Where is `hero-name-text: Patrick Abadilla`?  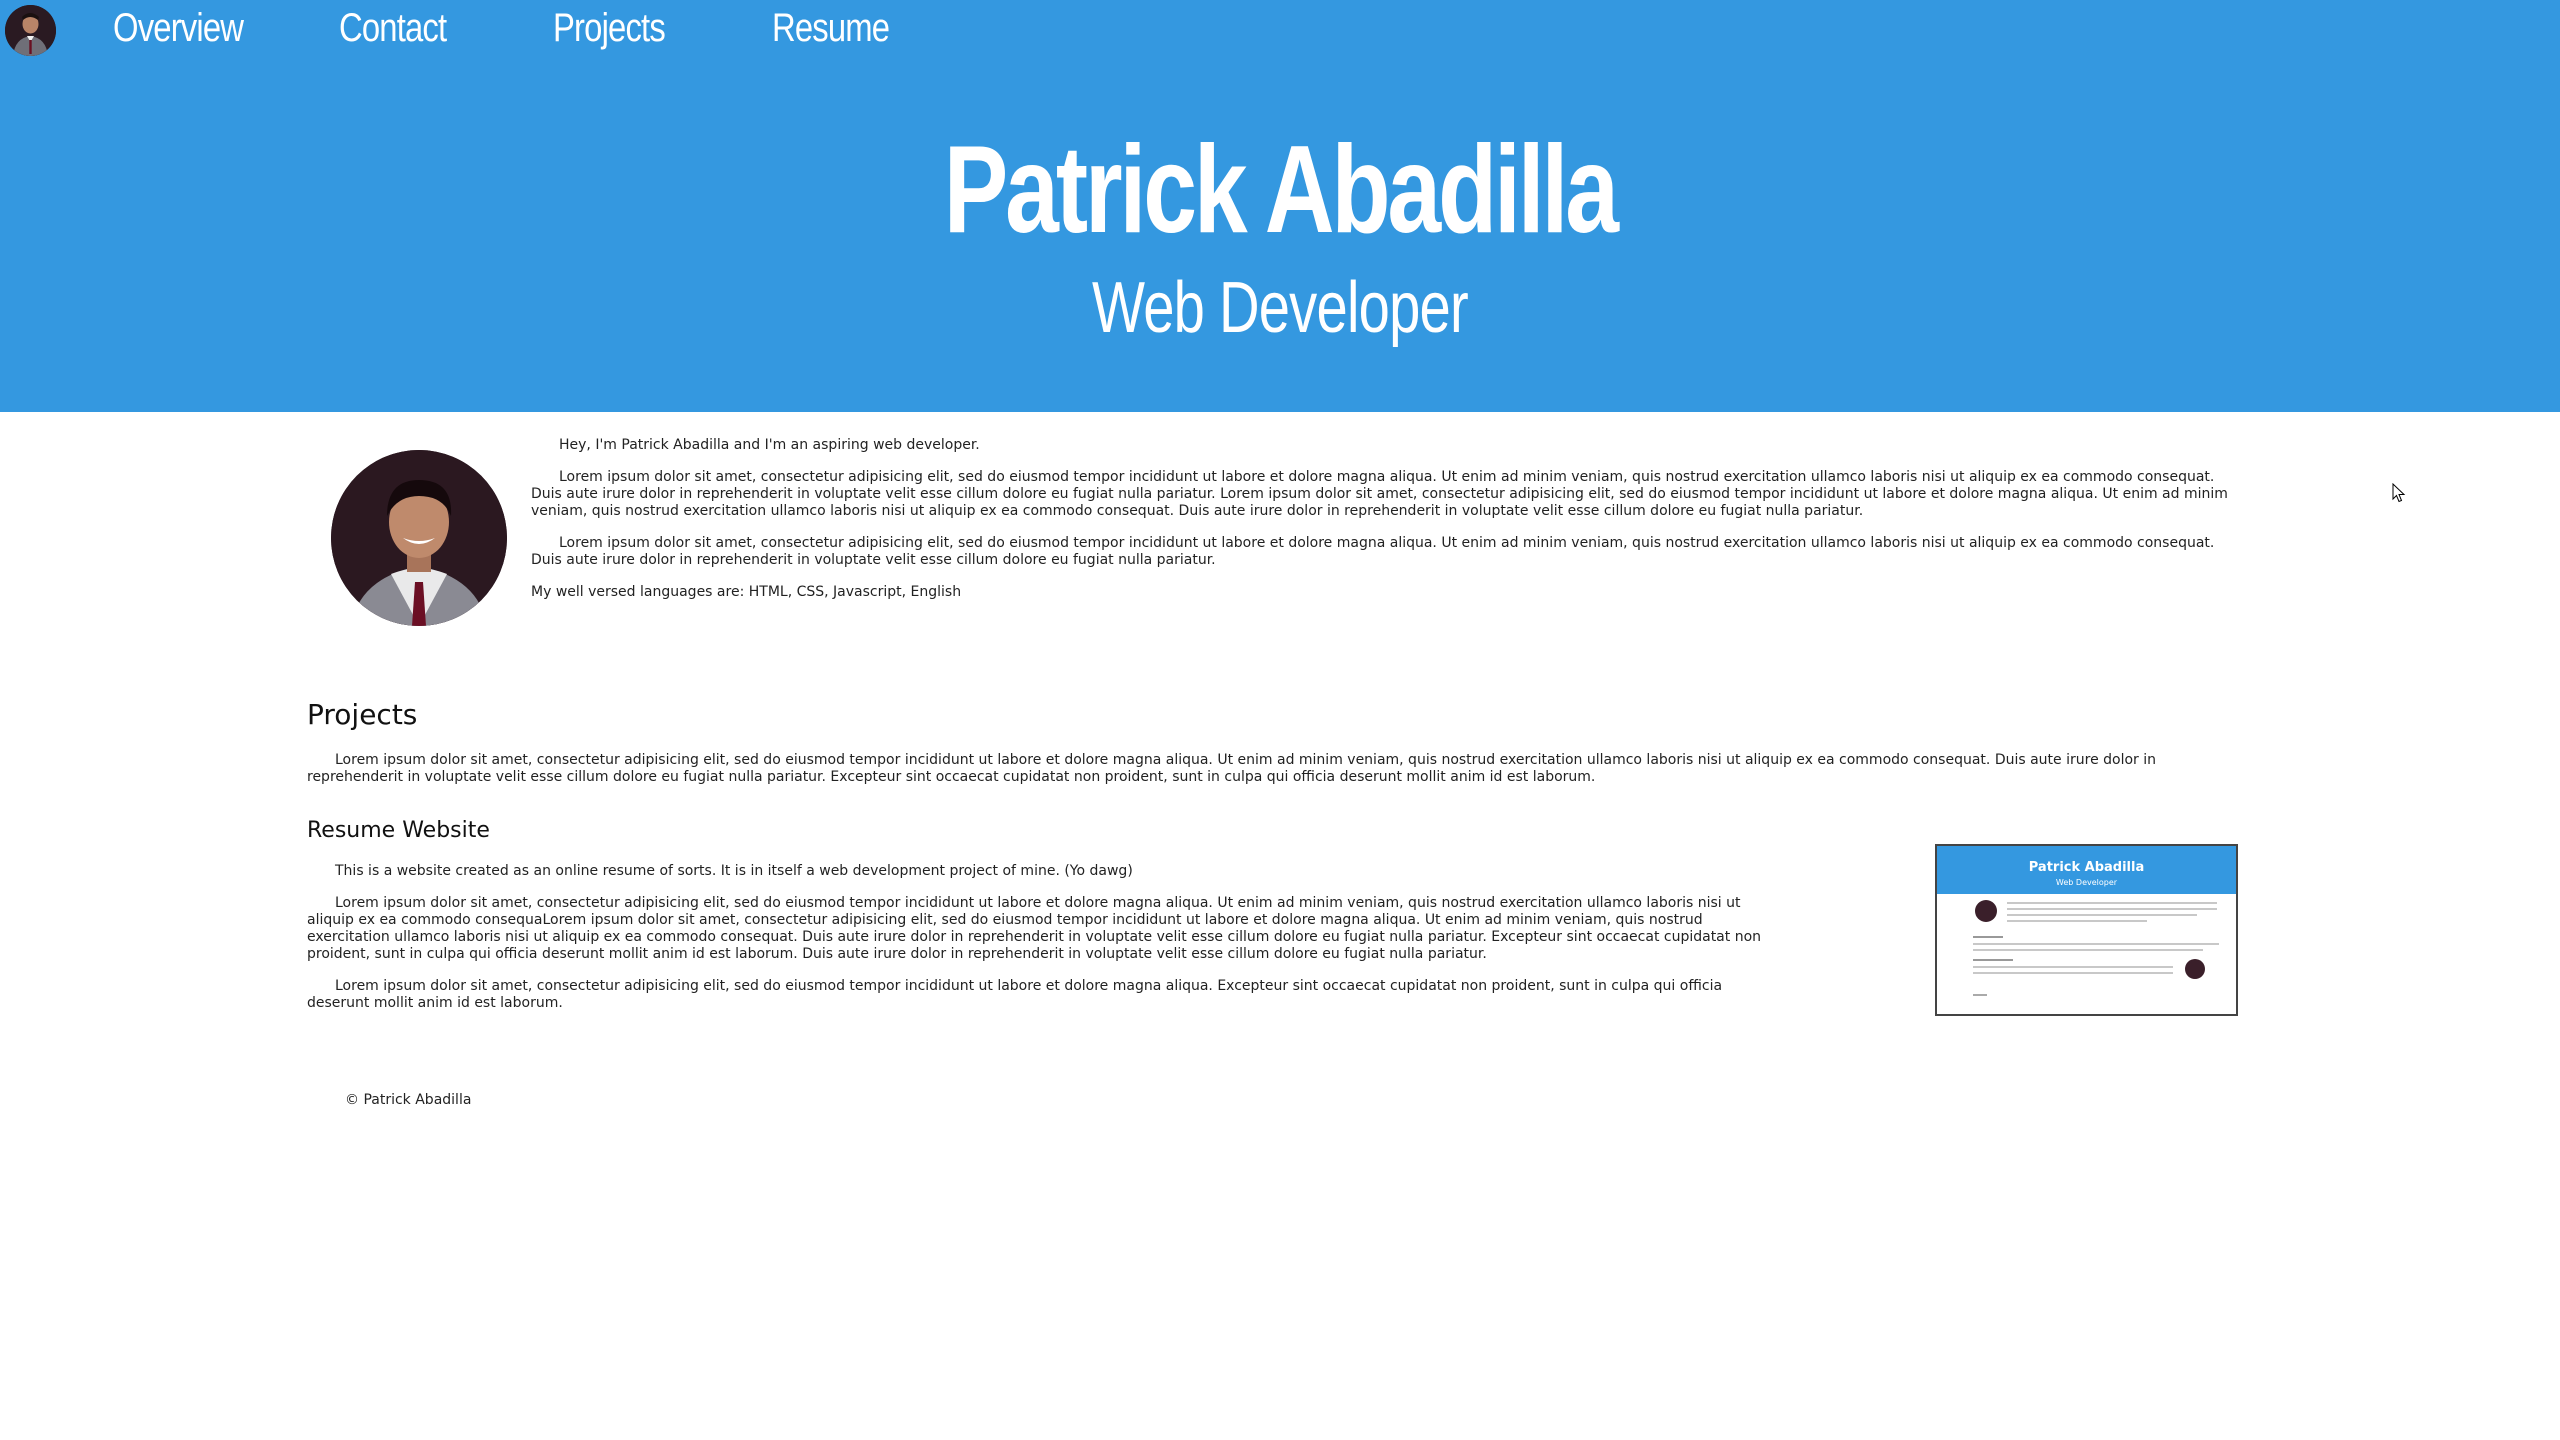
hero-name-text: Patrick Abadilla is located at coordinates (1281, 190).